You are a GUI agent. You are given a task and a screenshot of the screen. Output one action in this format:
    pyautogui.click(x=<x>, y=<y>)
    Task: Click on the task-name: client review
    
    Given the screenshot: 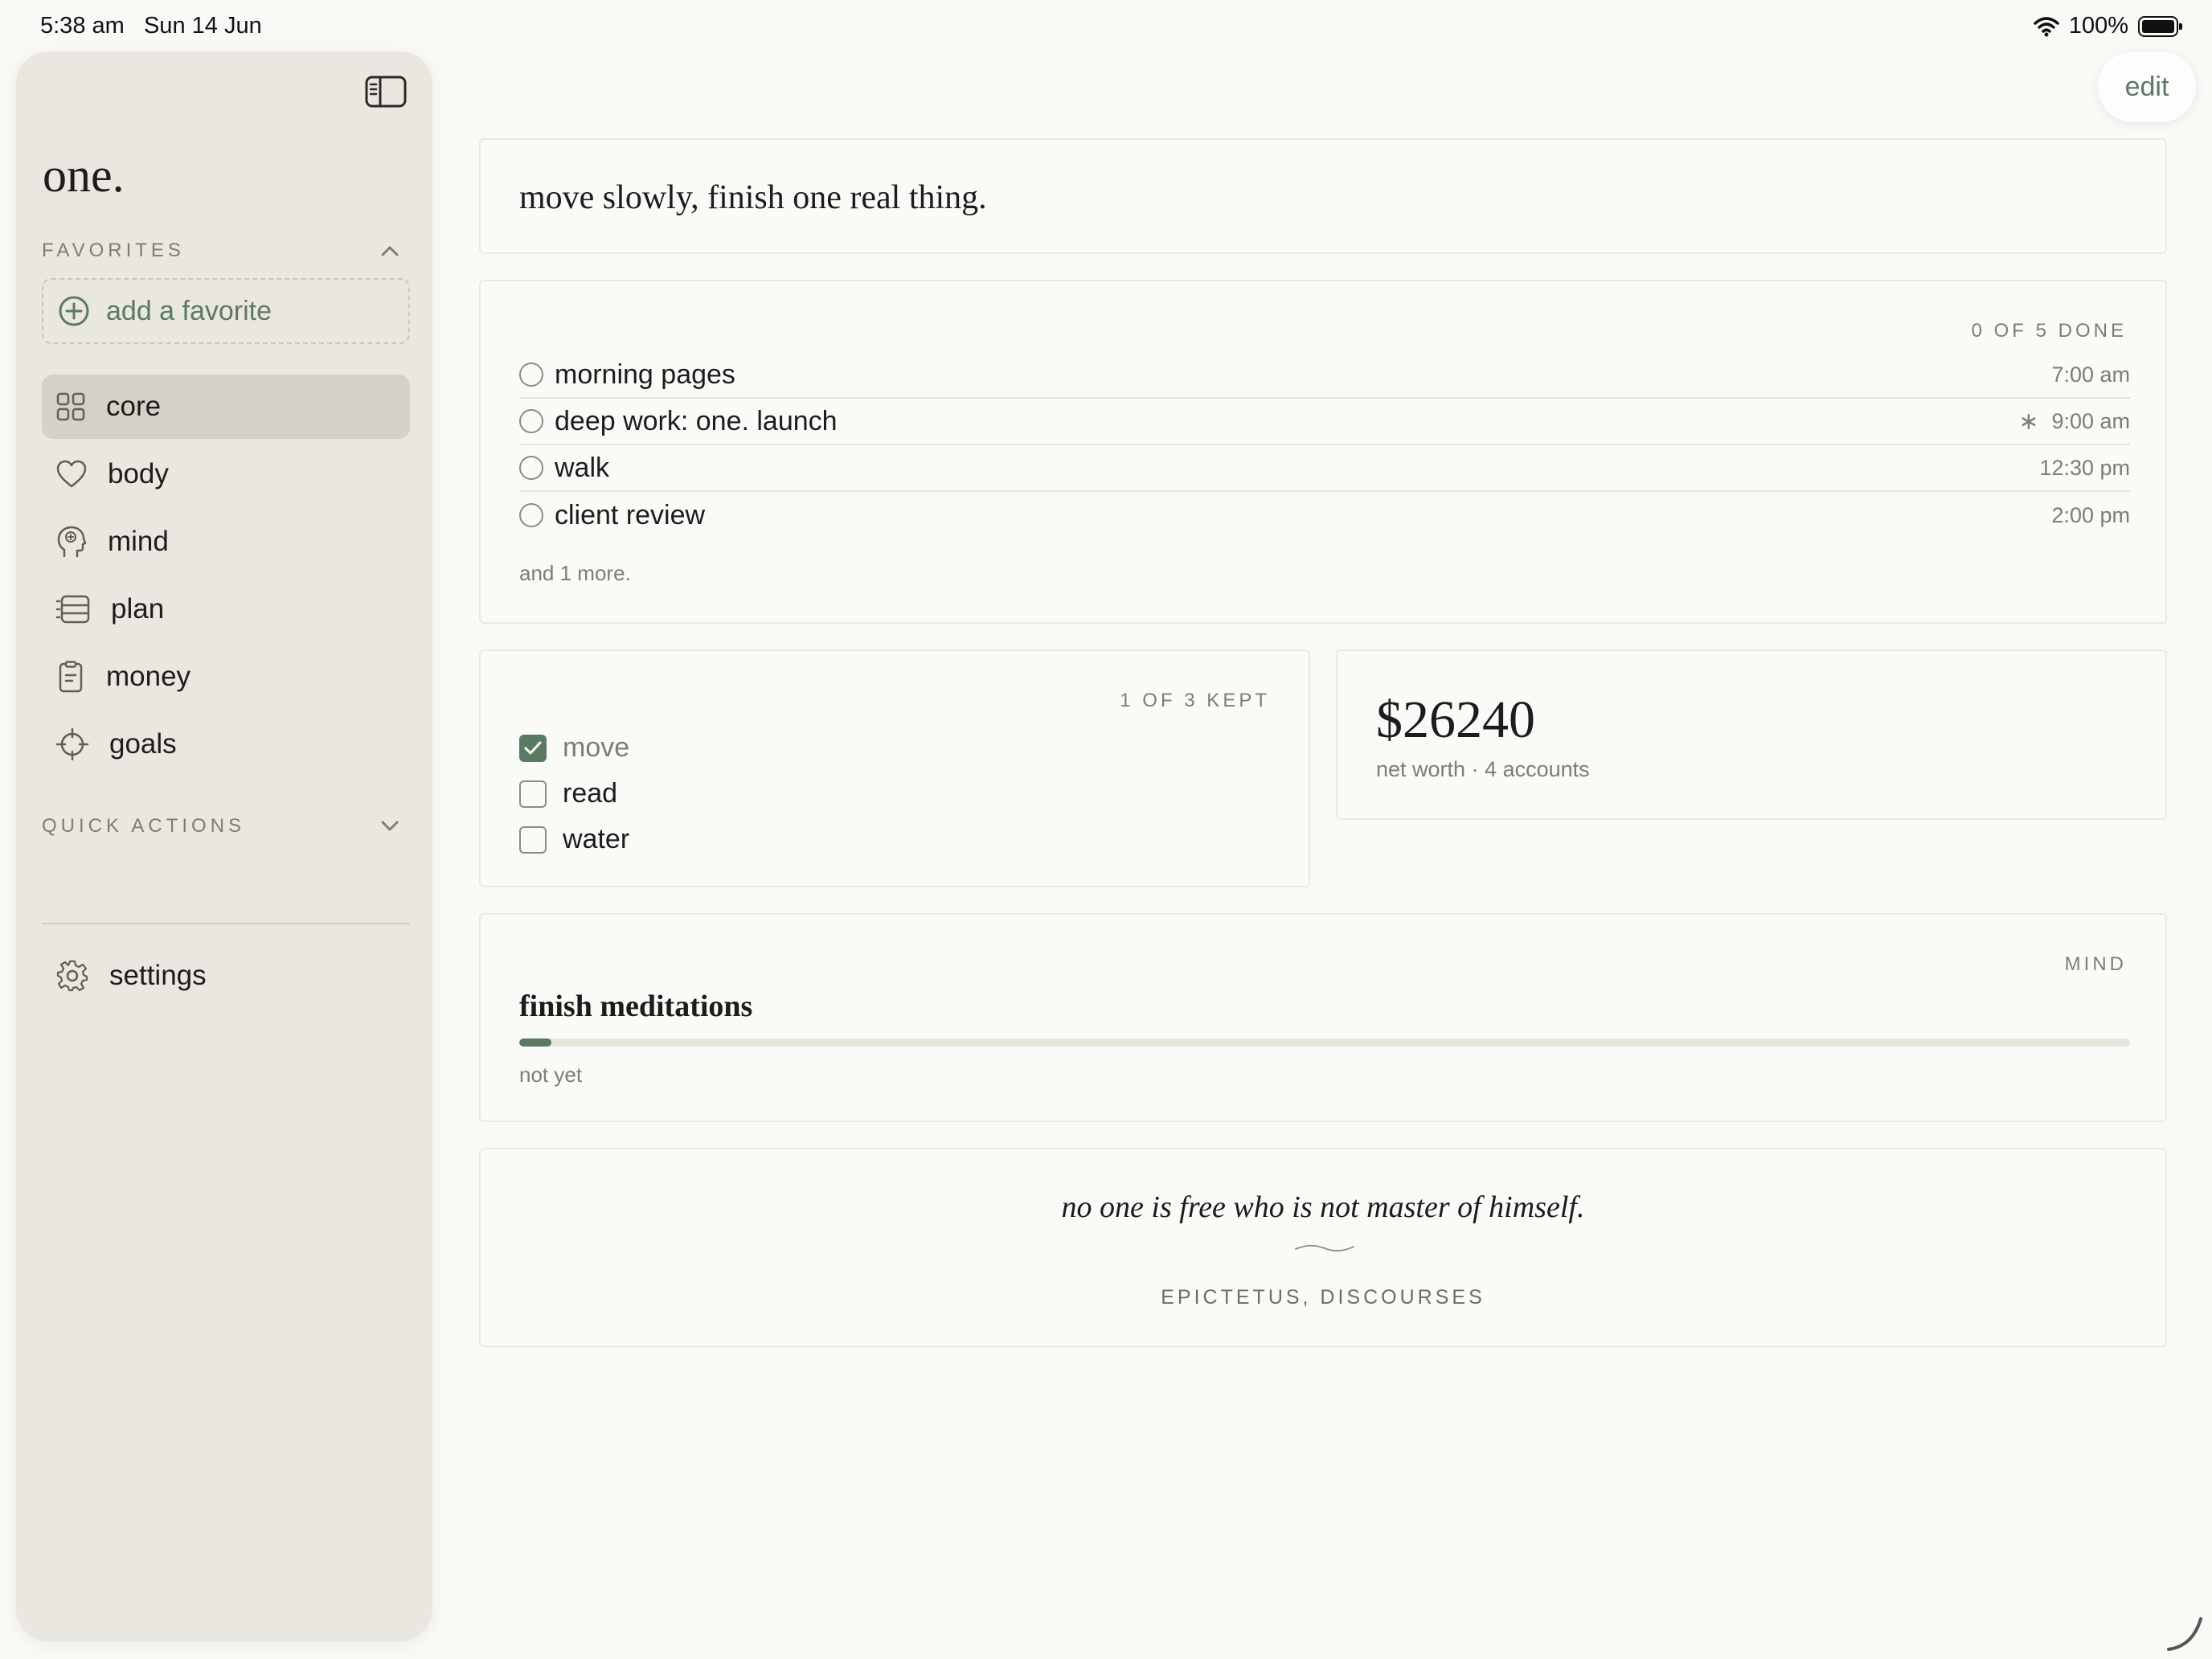 What is the action you would take?
    pyautogui.click(x=630, y=514)
    